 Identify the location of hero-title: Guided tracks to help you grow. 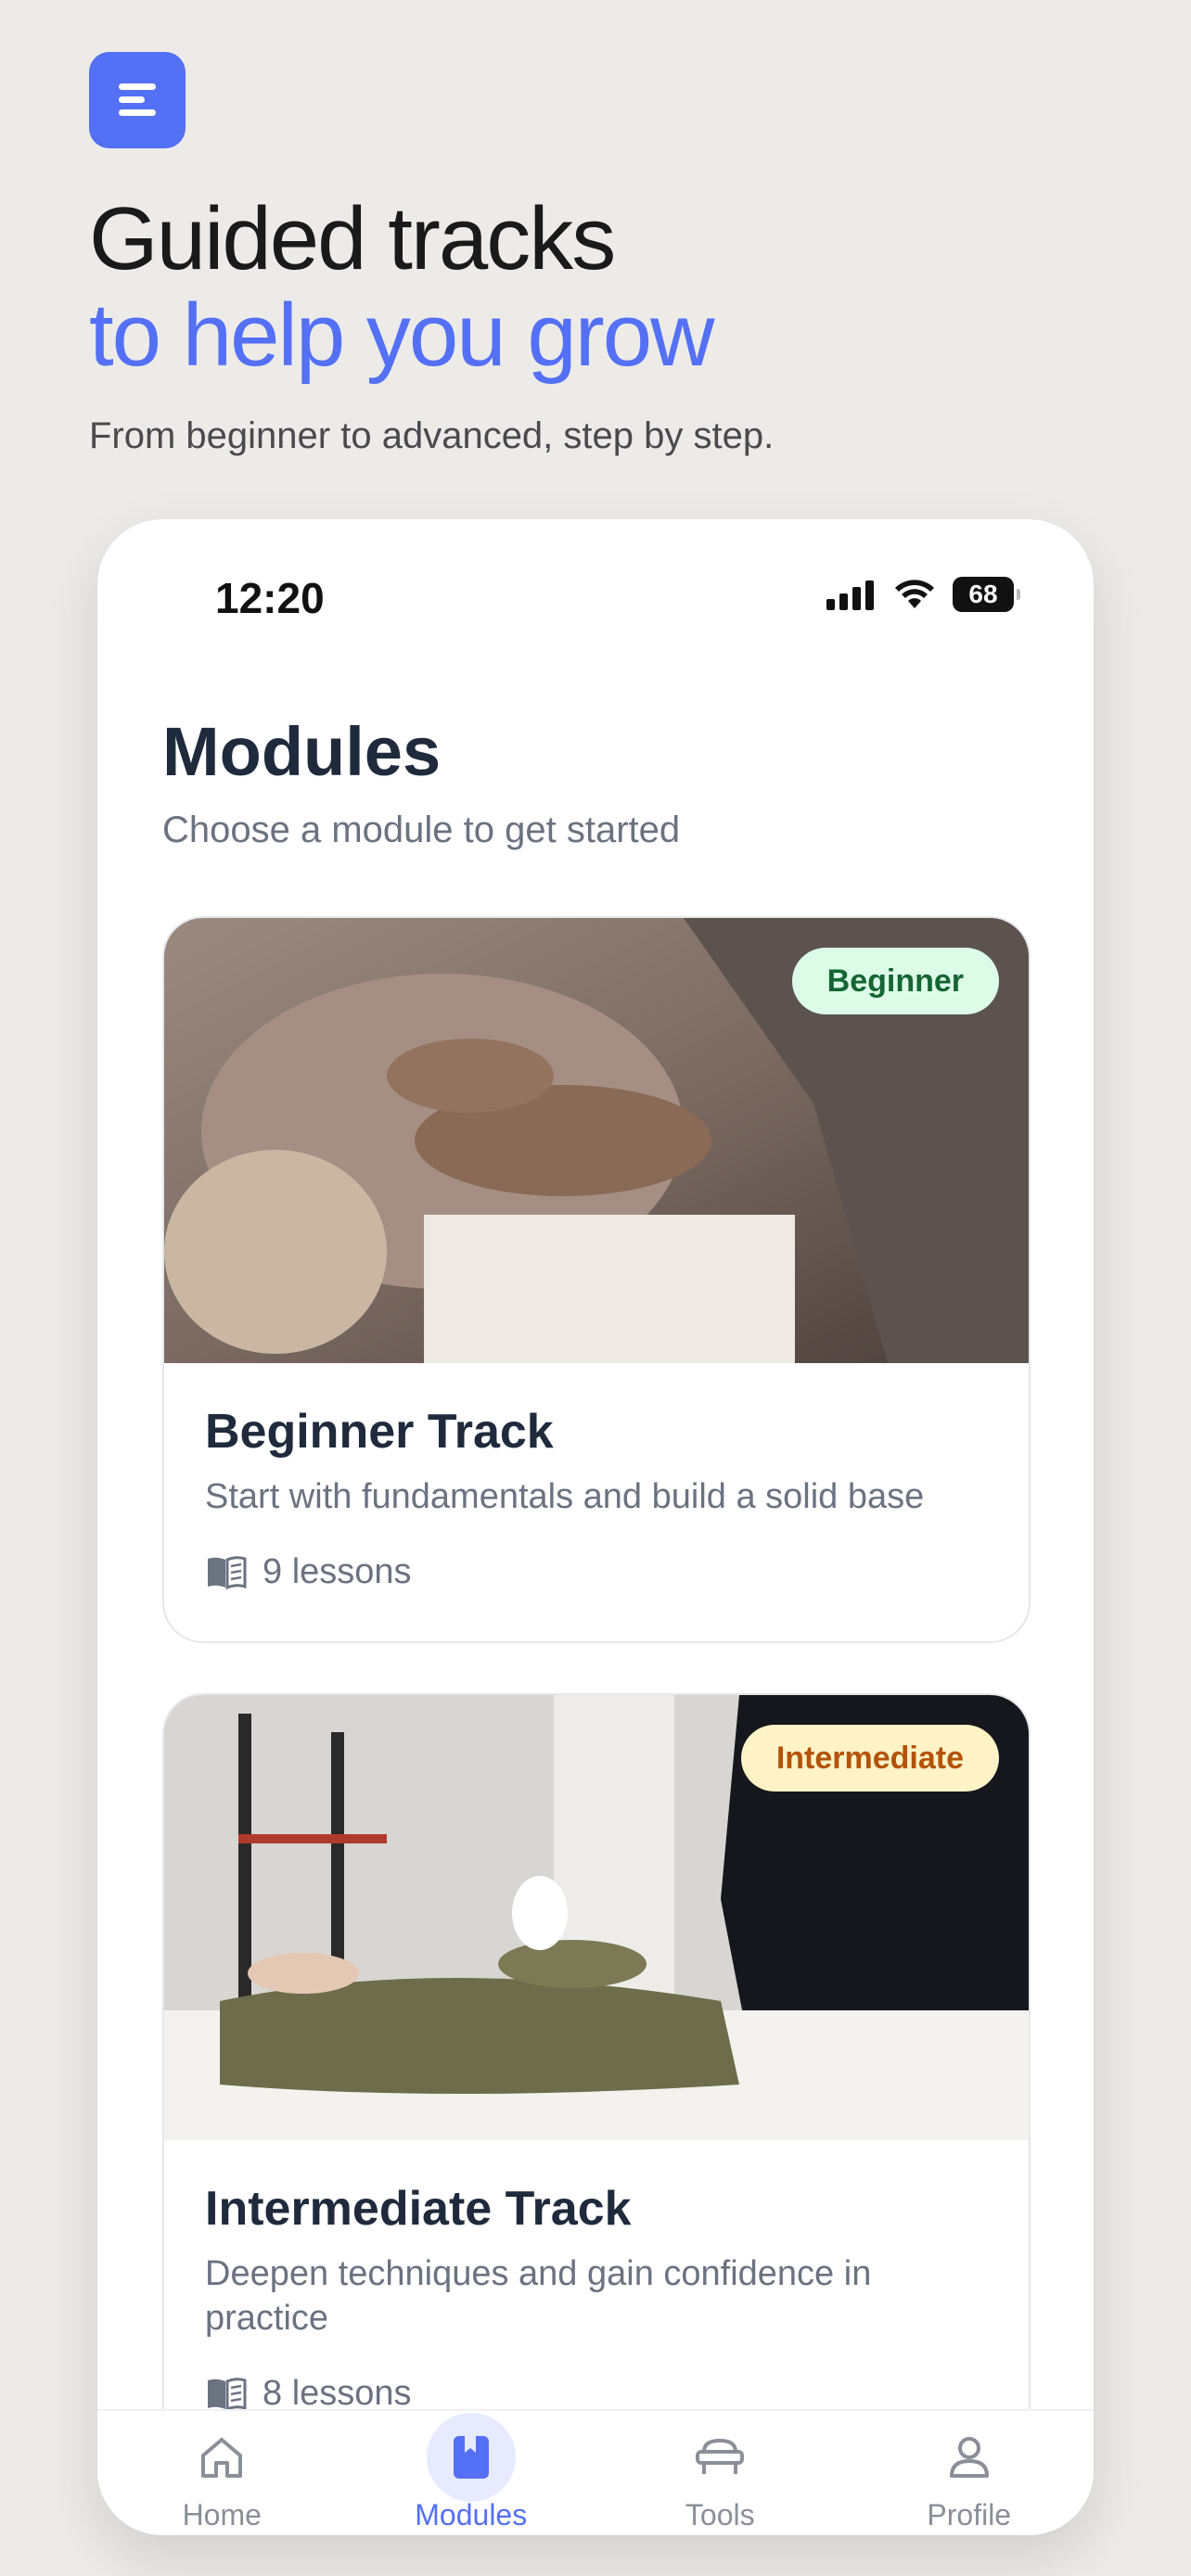
(401, 287).